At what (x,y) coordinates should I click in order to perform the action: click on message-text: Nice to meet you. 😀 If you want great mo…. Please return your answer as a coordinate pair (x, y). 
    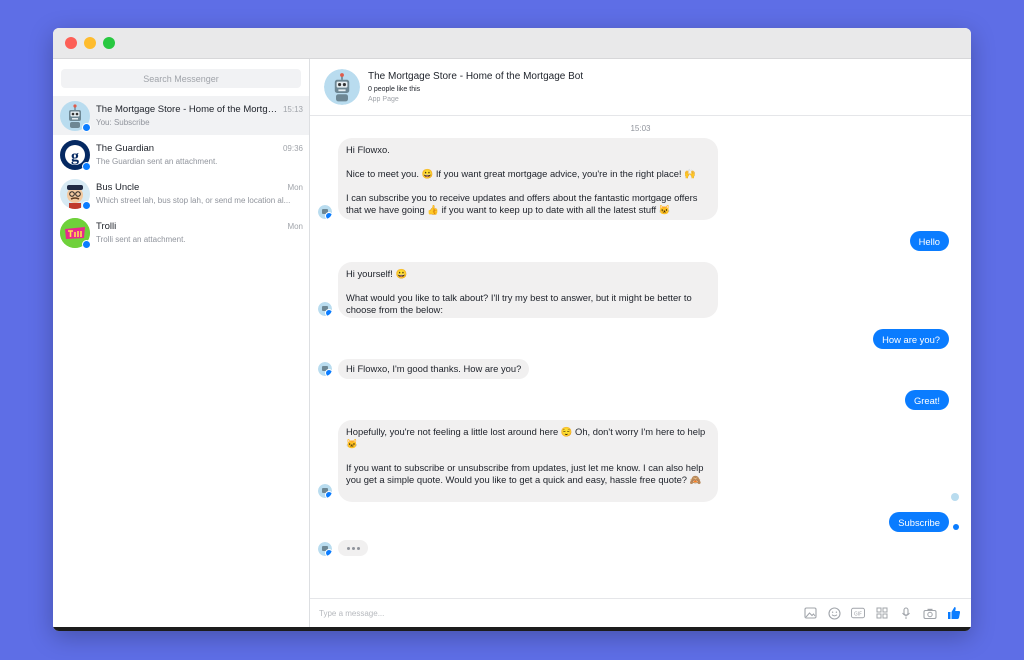
    Looking at the image, I should click on (521, 173).